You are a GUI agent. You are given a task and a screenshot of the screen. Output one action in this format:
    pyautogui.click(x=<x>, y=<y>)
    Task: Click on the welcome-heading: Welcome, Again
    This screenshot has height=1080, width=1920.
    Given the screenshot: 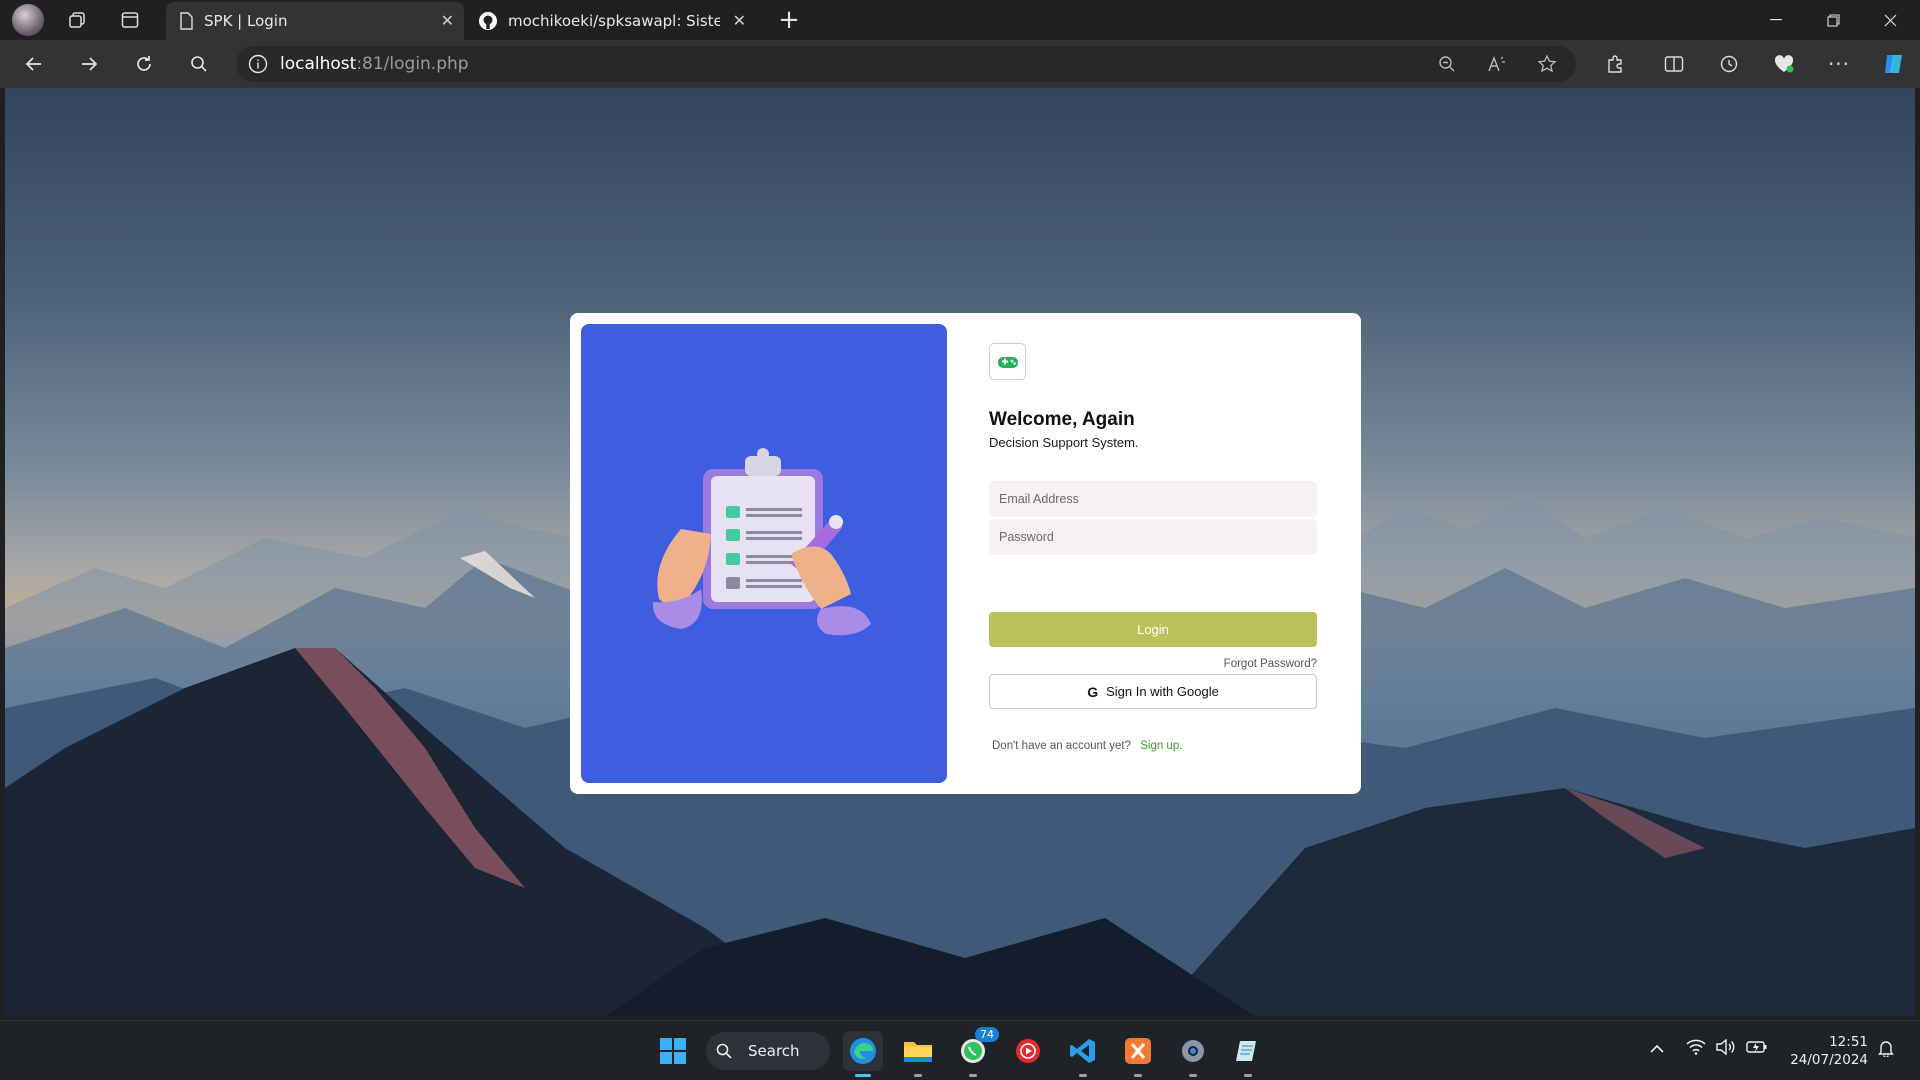 What is the action you would take?
    pyautogui.click(x=1062, y=419)
    